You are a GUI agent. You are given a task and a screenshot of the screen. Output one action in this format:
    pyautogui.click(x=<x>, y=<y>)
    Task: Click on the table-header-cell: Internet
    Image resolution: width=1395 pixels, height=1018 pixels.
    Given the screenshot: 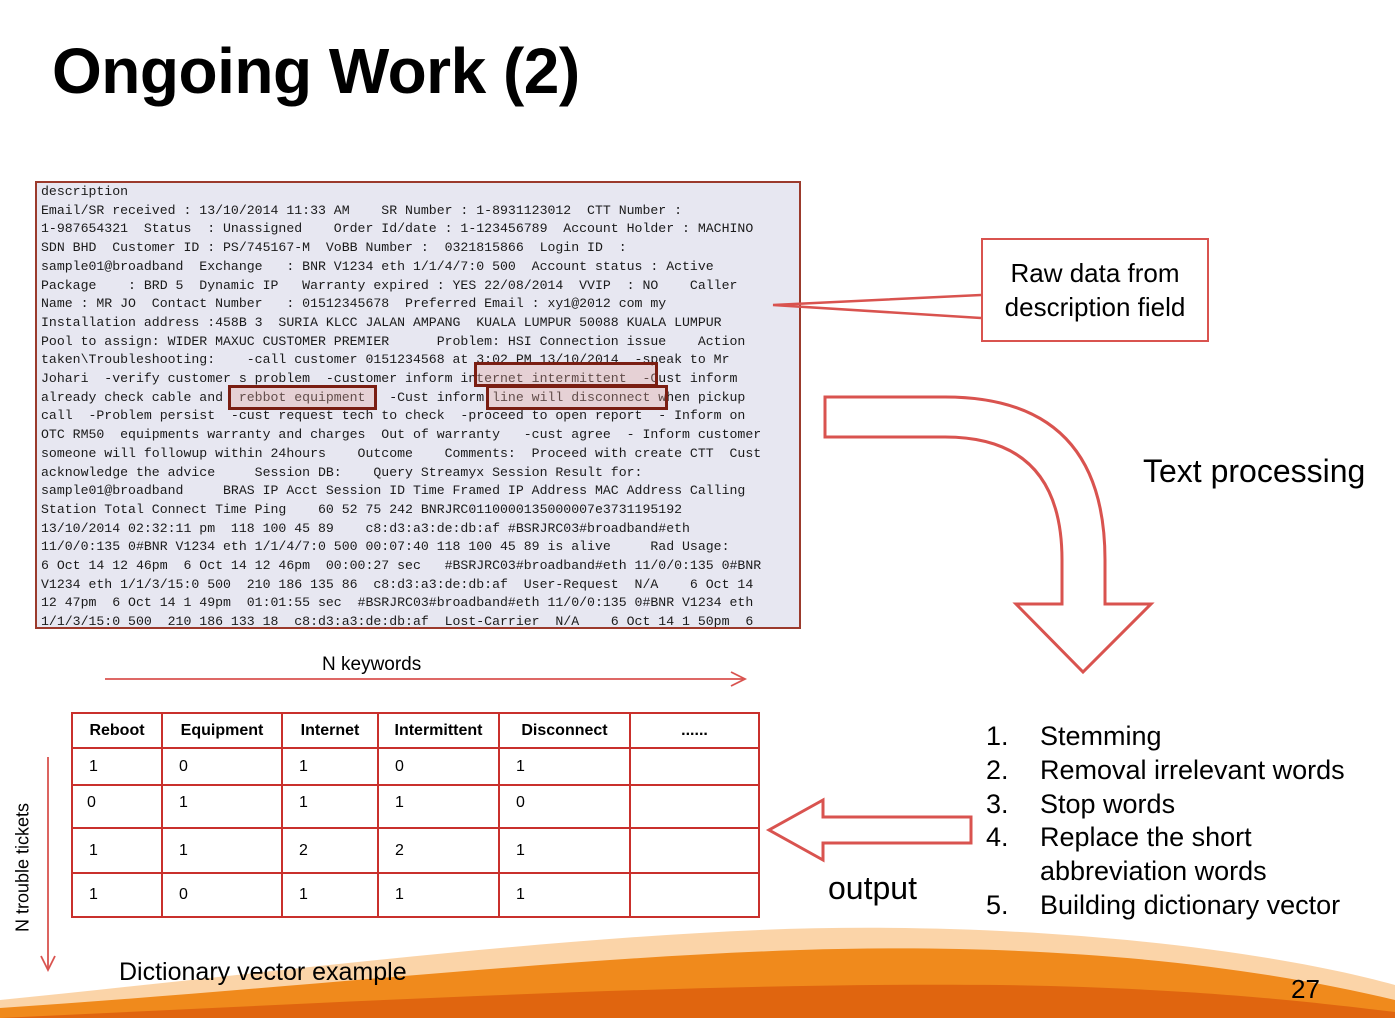 What is the action you would take?
    pyautogui.click(x=330, y=730)
    